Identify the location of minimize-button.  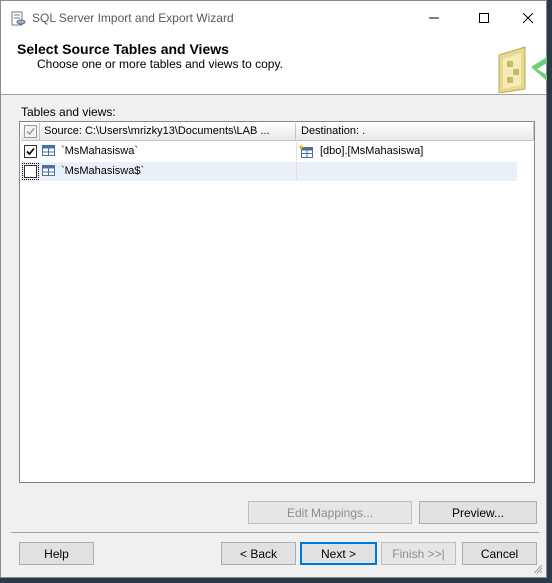
(434, 18).